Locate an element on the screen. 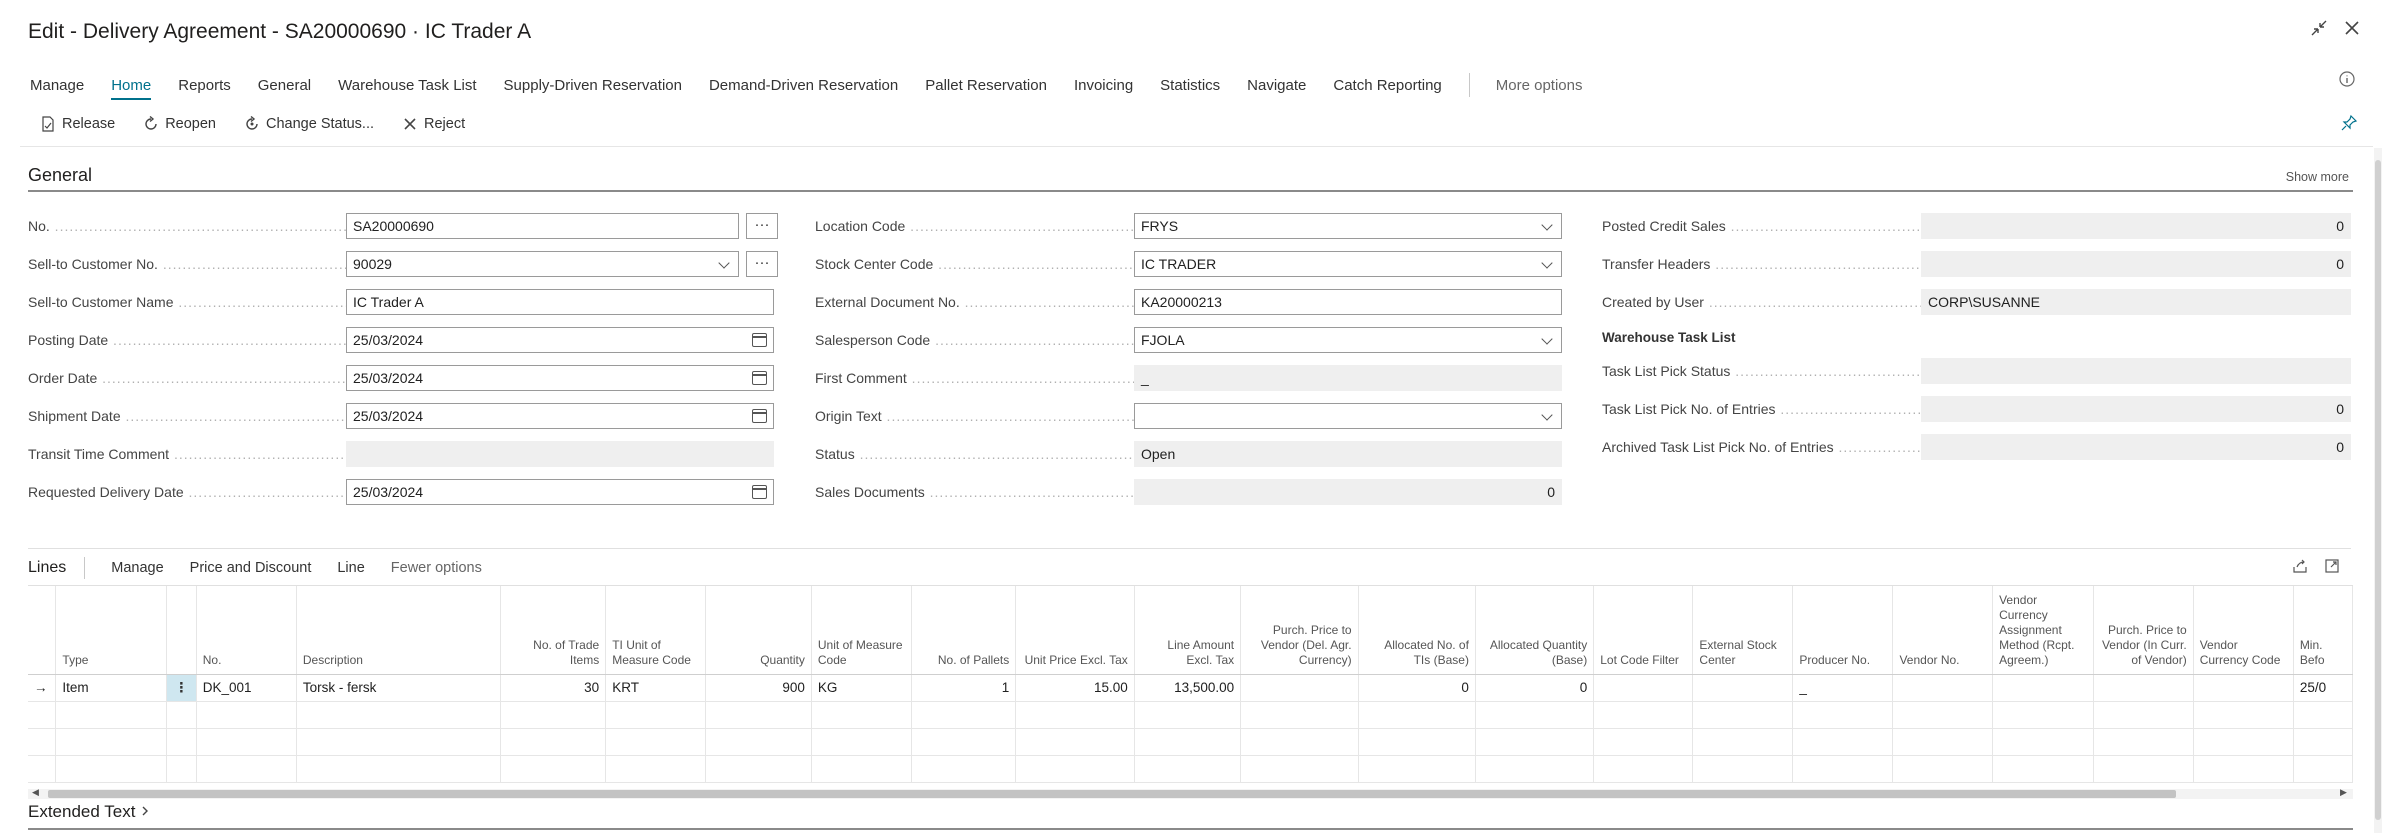 Image resolution: width=2393 pixels, height=833 pixels. release-button: Release is located at coordinates (77, 124).